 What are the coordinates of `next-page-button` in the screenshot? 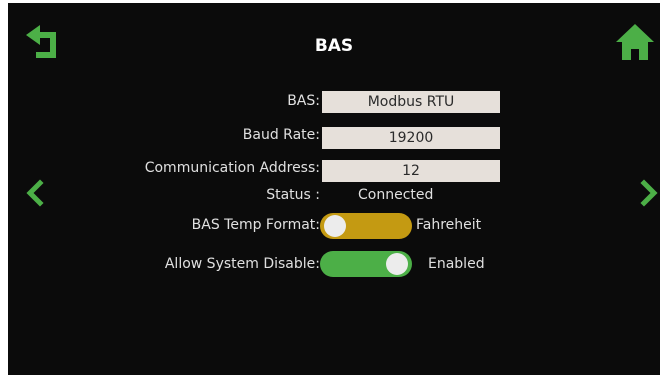 It's located at (647, 193).